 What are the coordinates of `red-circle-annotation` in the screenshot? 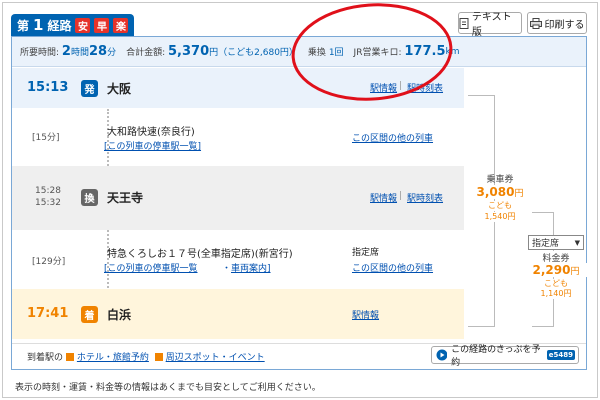 It's located at (372, 52).